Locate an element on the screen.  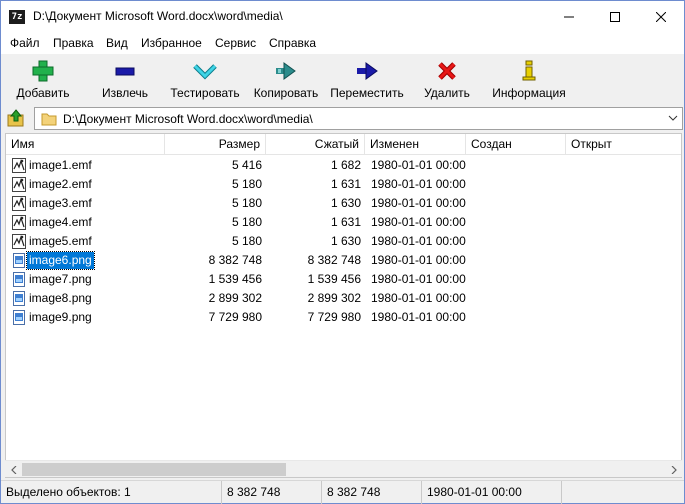
file-size: 1 539 456 is located at coordinates (235, 279).